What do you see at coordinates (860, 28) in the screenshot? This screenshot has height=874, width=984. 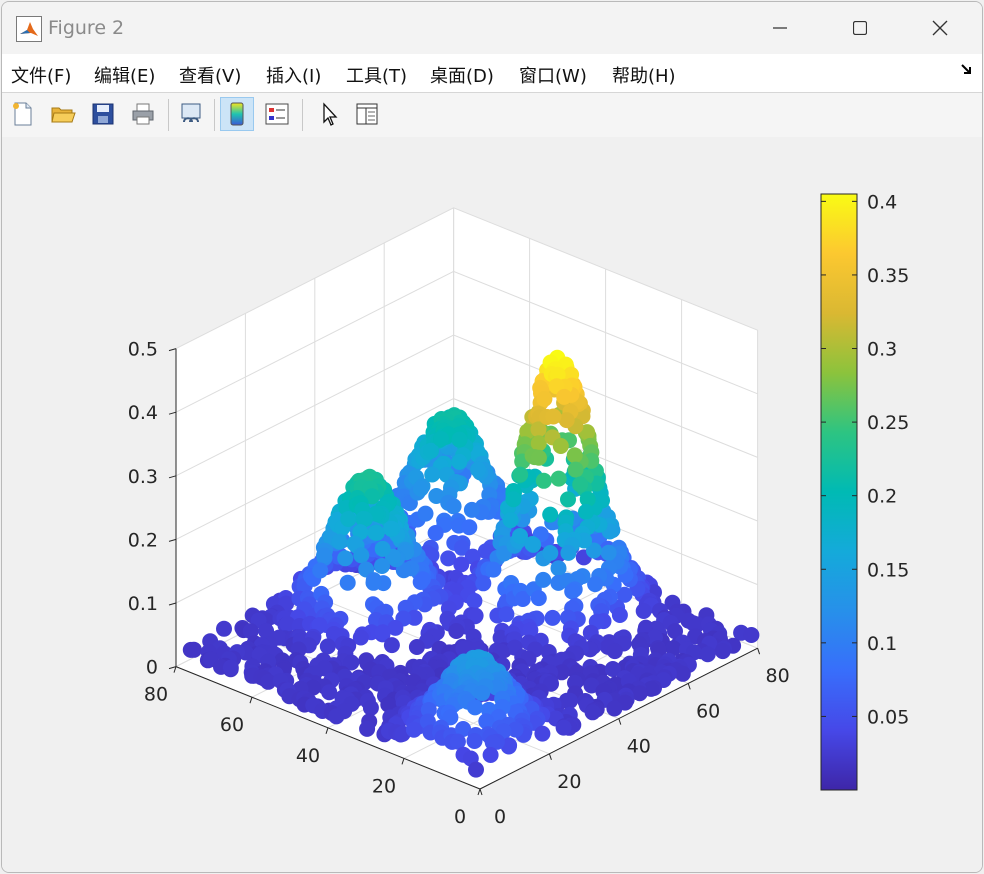 I see `maximize-button` at bounding box center [860, 28].